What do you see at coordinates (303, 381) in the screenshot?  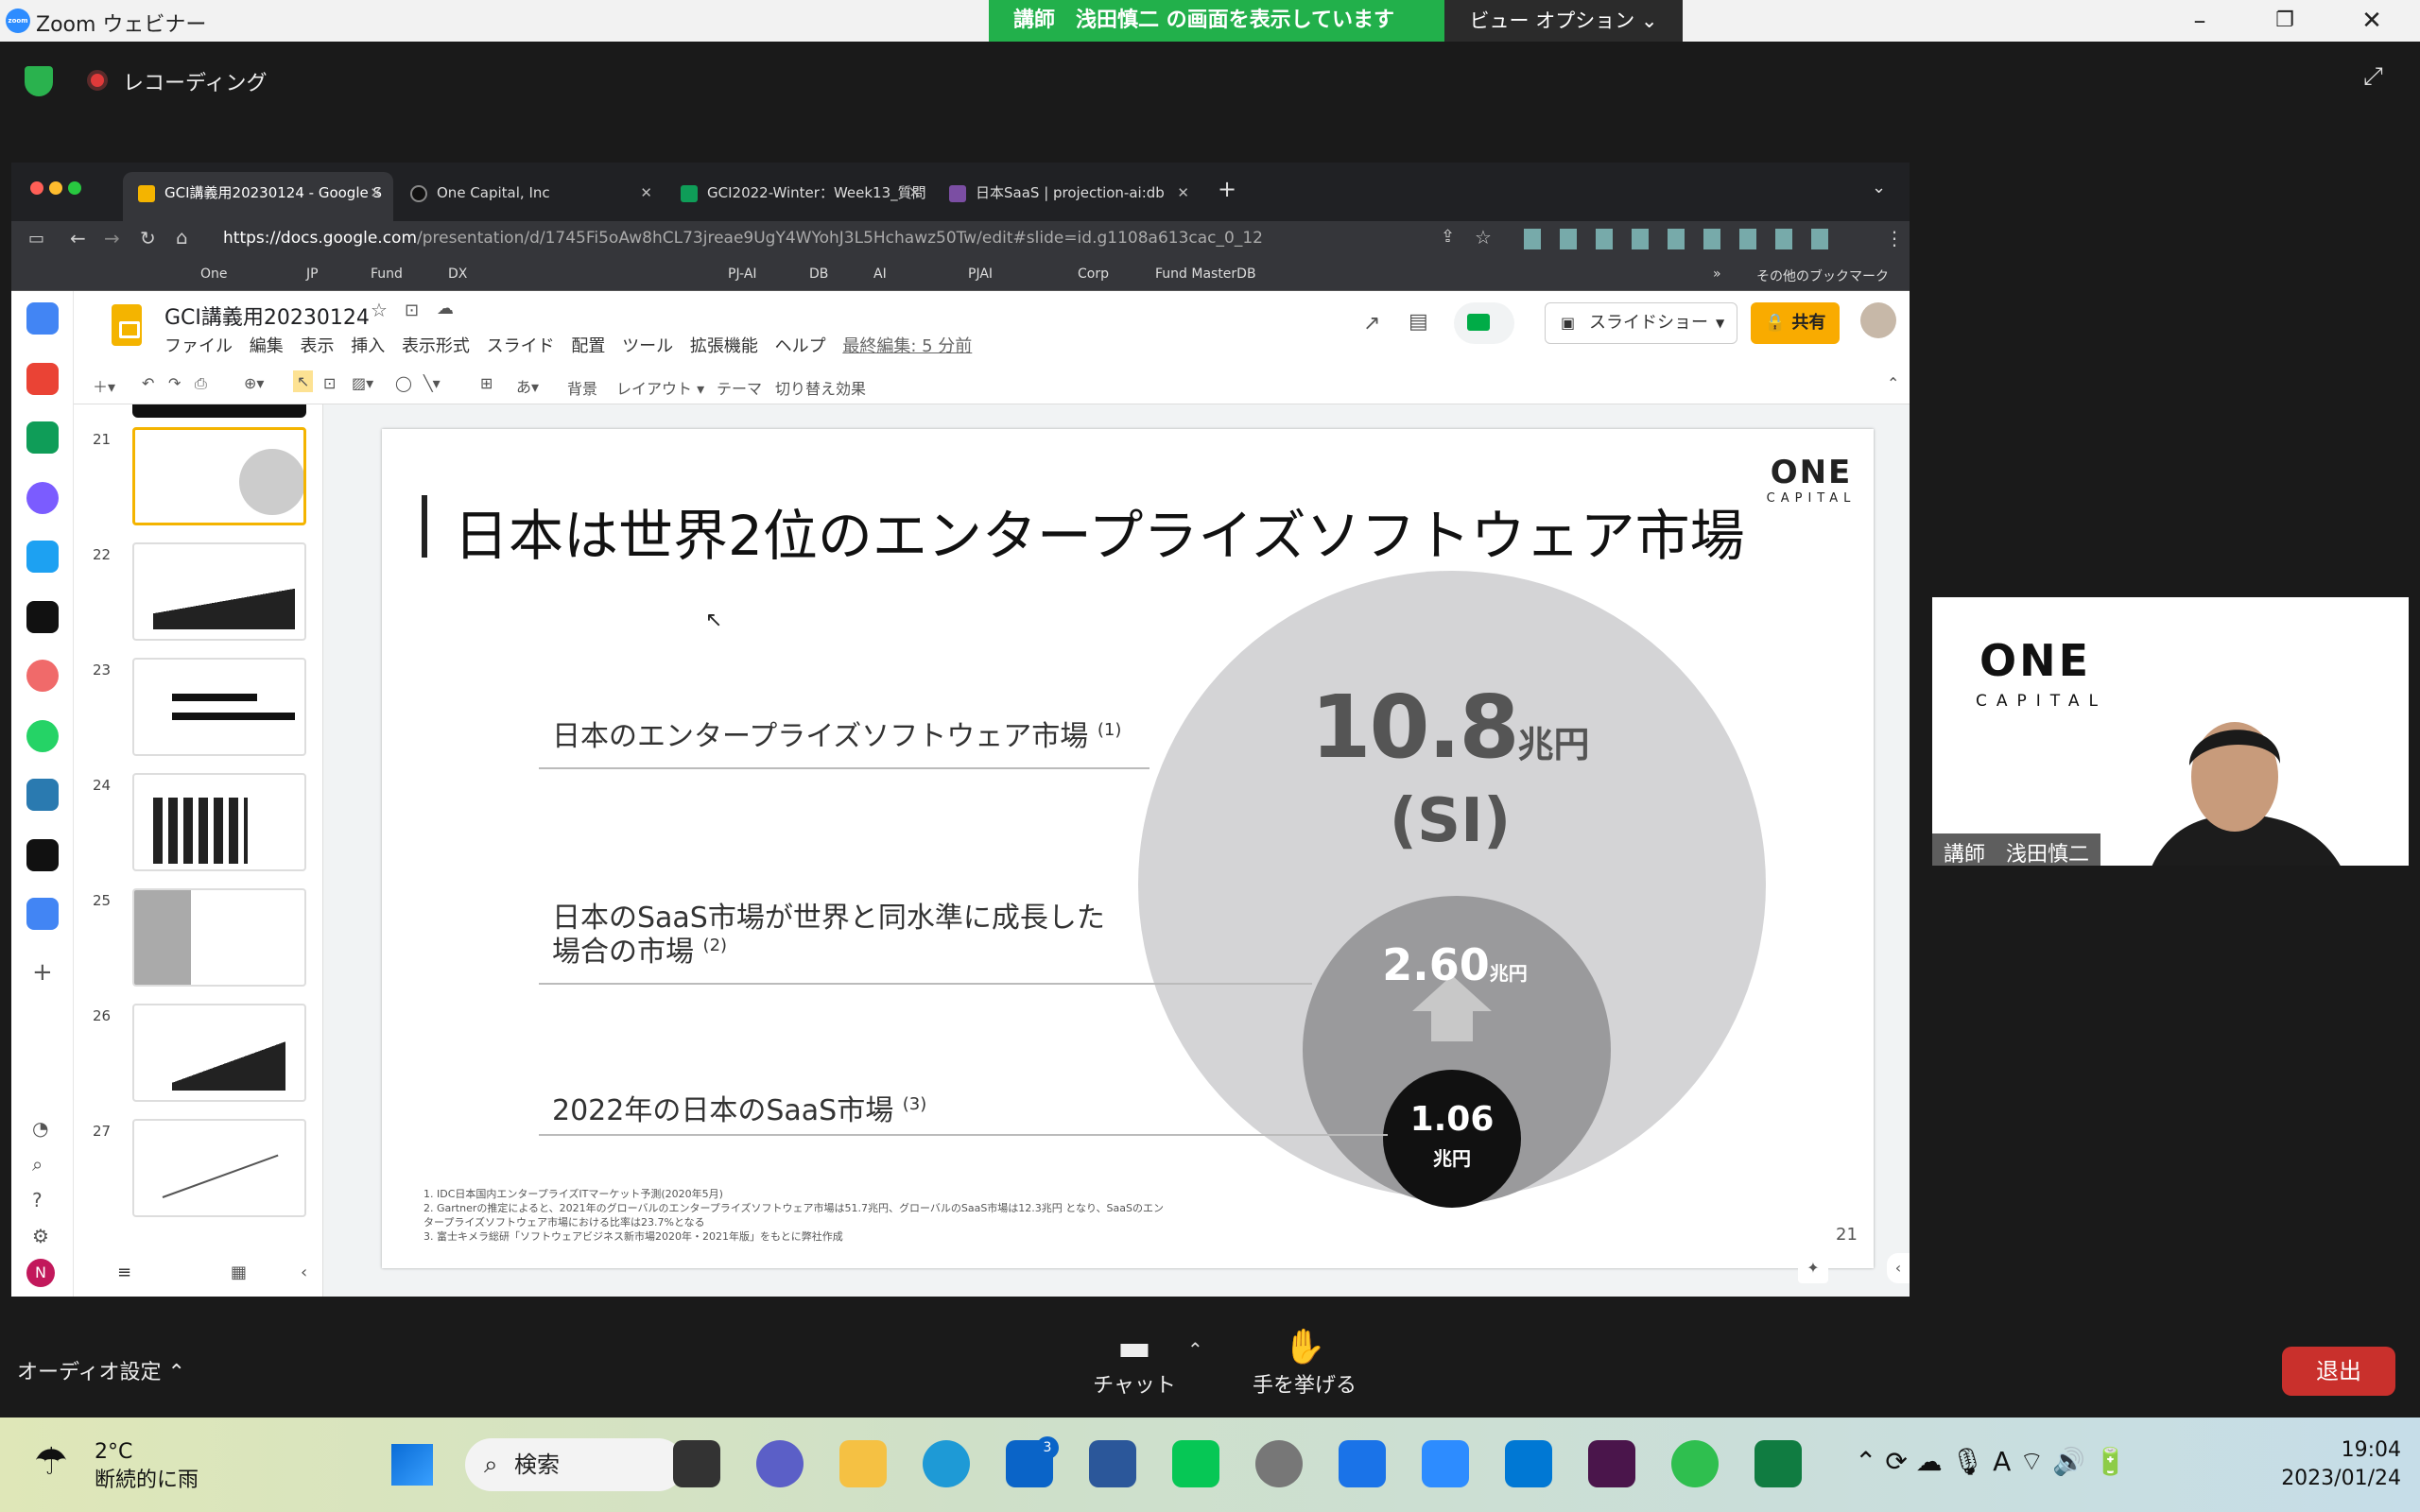 I see `select-cursor-icon: ↖` at bounding box center [303, 381].